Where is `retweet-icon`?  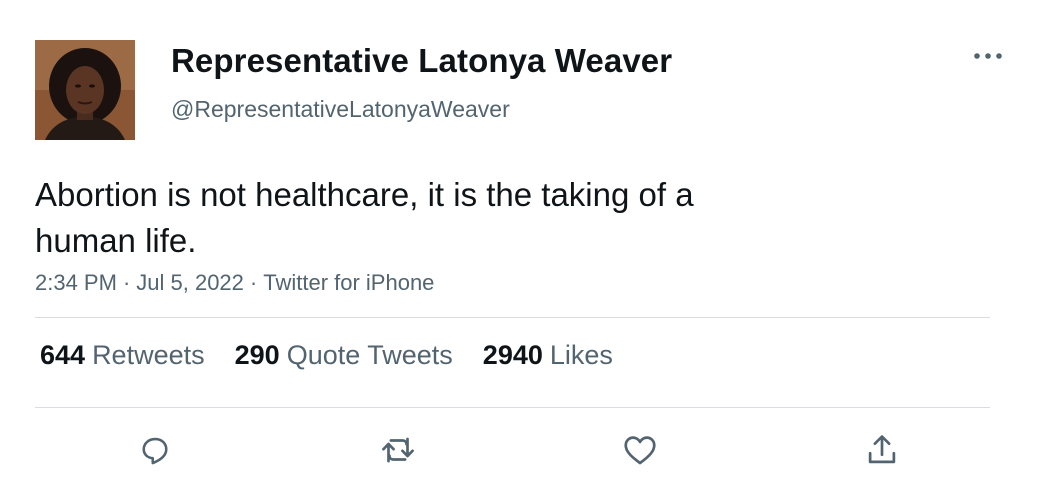 retweet-icon is located at coordinates (398, 450).